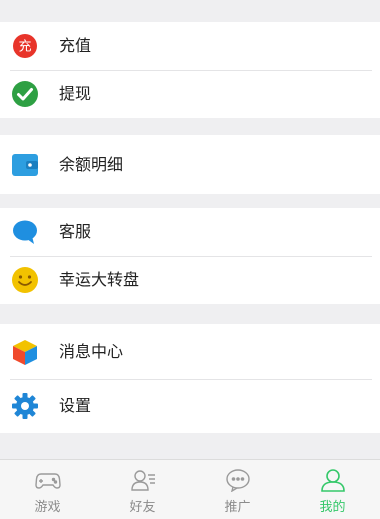  Describe the element at coordinates (190, 406) in the screenshot. I see `menu-item-settings: 设置` at that location.